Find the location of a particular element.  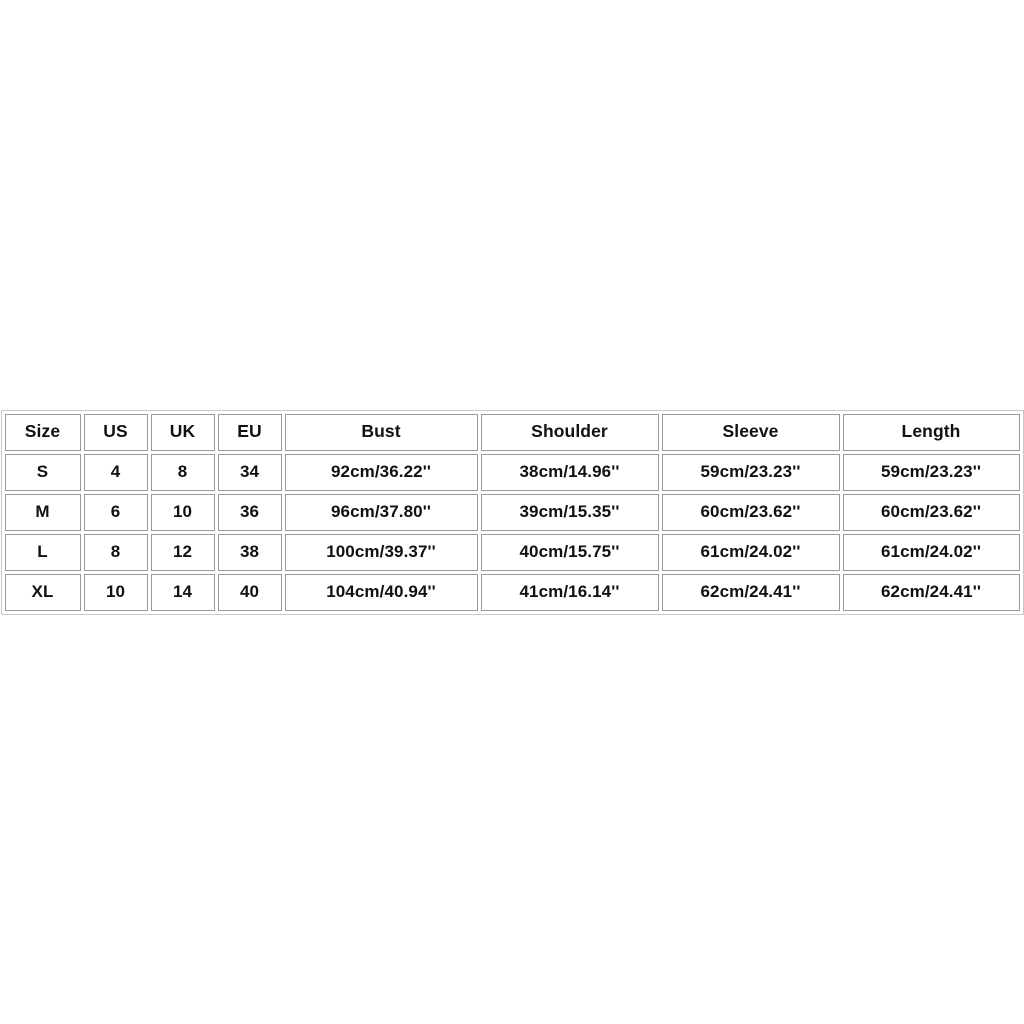

cell-eu: 36 is located at coordinates (249, 512).